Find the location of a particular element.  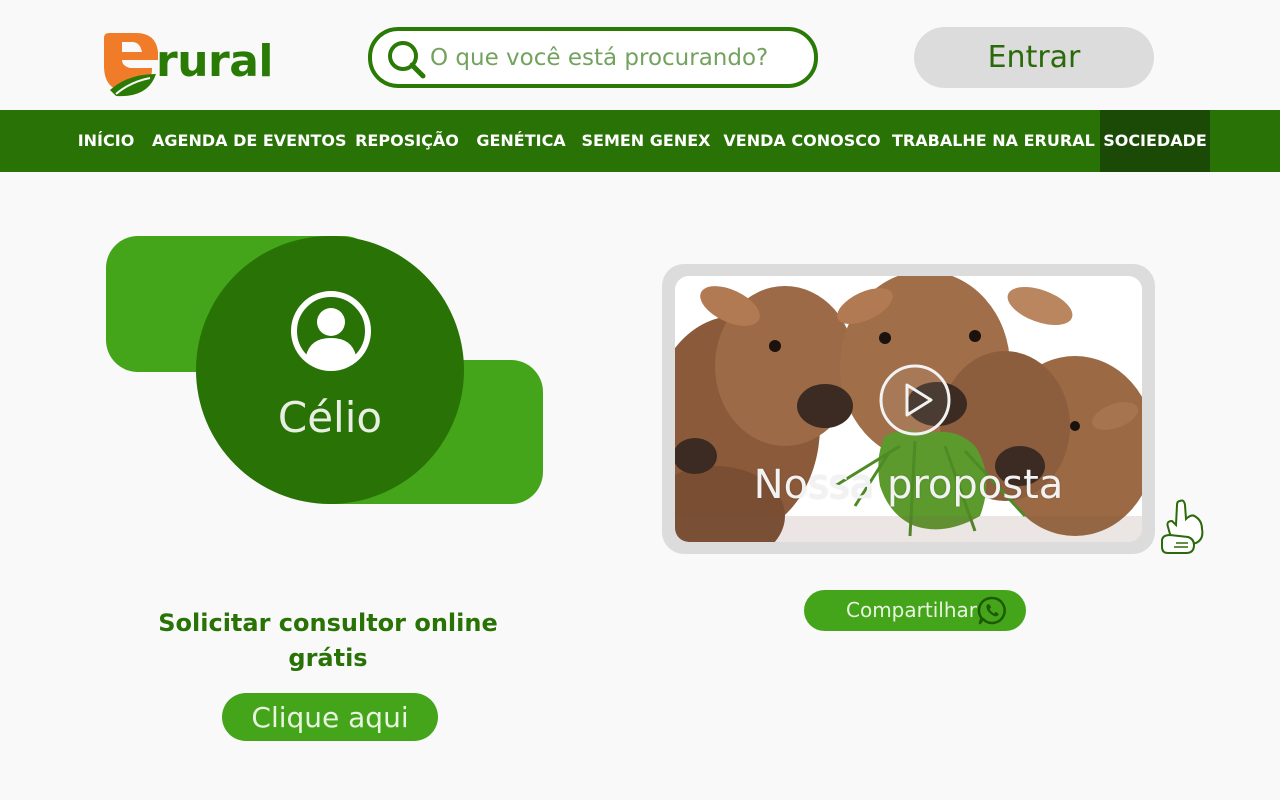

share-button: Compartilhar is located at coordinates (915, 610).